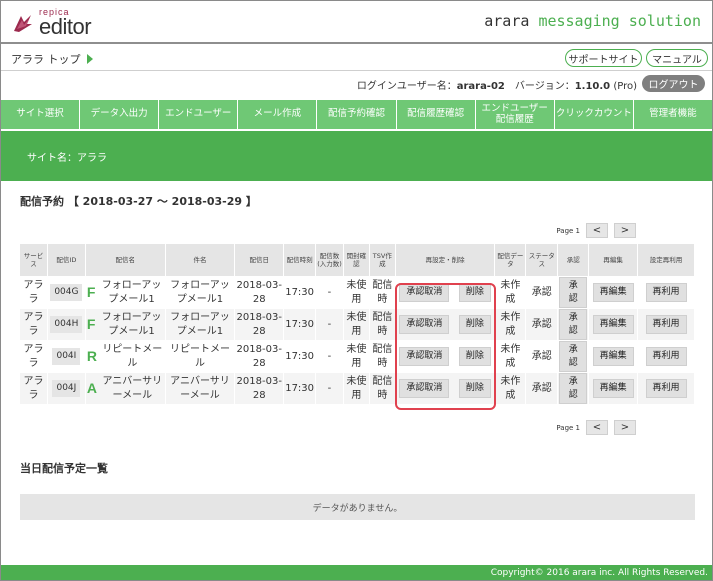 This screenshot has width=713, height=581. I want to click on subheader-divider, so click(356, 70).